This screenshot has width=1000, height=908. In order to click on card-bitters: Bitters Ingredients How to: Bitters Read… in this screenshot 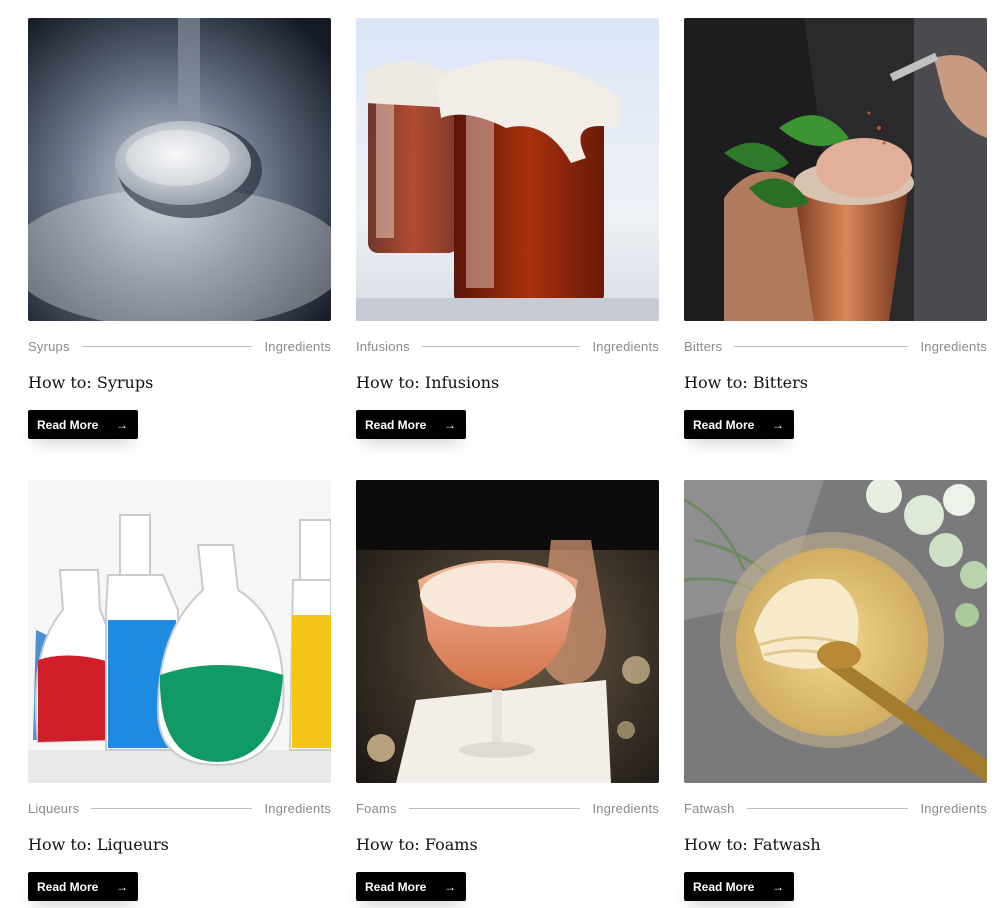, I will do `click(835, 228)`.